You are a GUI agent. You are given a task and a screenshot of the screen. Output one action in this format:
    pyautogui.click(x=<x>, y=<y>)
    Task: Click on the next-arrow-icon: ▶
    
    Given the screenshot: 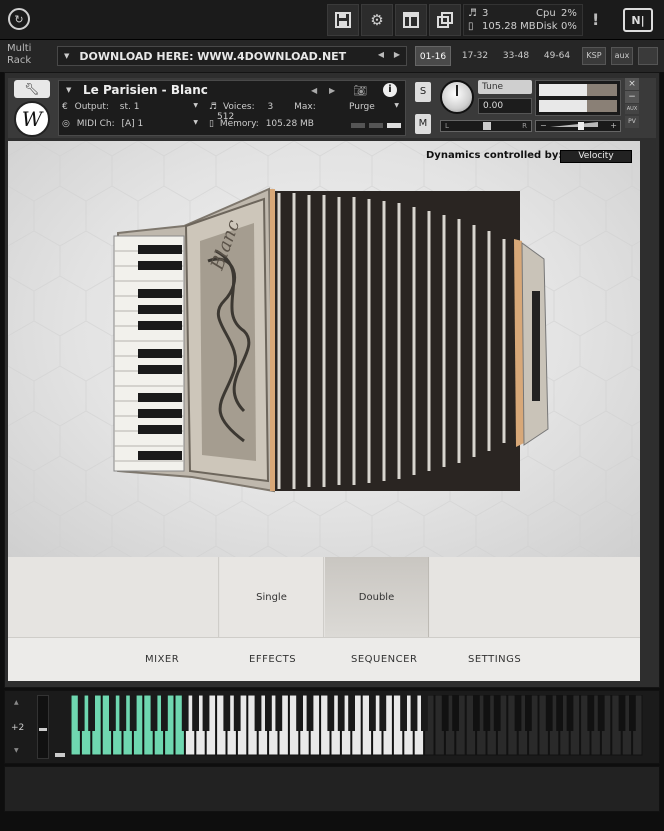 What is the action you would take?
    pyautogui.click(x=397, y=54)
    